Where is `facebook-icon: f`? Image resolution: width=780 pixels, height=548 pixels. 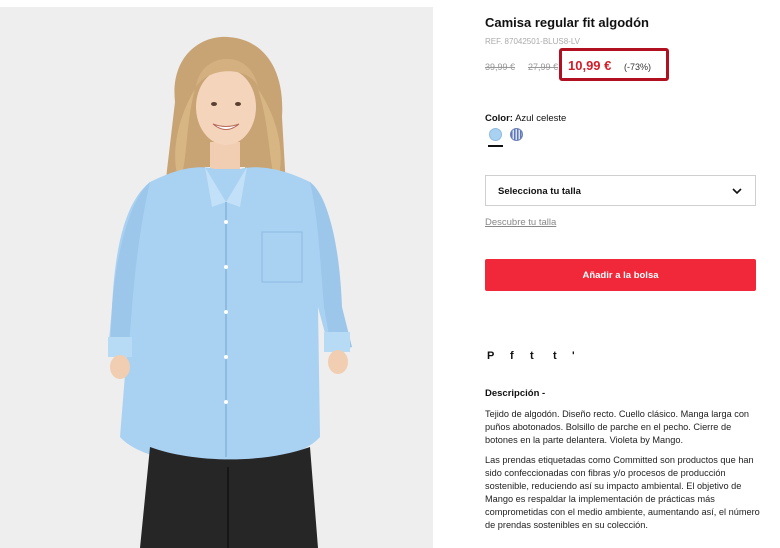 facebook-icon: f is located at coordinates (512, 356).